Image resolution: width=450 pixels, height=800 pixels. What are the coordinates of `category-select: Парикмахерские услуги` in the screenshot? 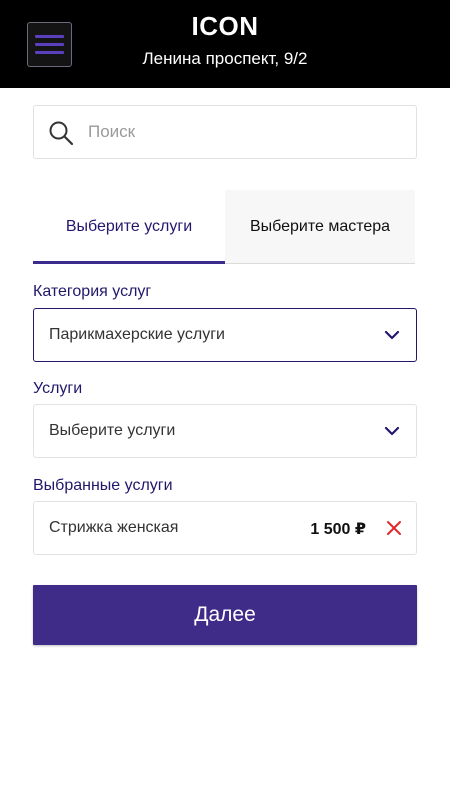 It's located at (225, 335).